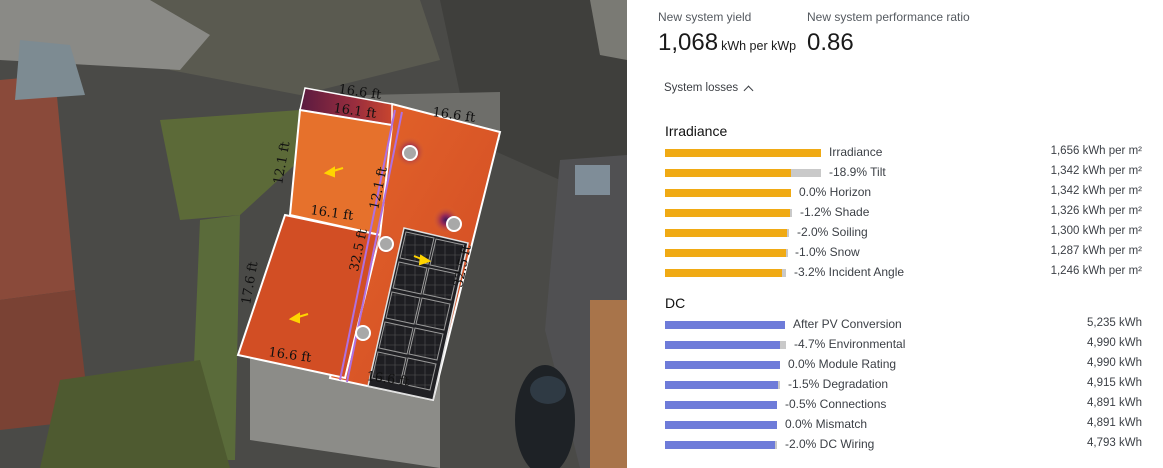  What do you see at coordinates (827, 252) in the screenshot?
I see `irradiance-loss-label: -1.0% Snow` at bounding box center [827, 252].